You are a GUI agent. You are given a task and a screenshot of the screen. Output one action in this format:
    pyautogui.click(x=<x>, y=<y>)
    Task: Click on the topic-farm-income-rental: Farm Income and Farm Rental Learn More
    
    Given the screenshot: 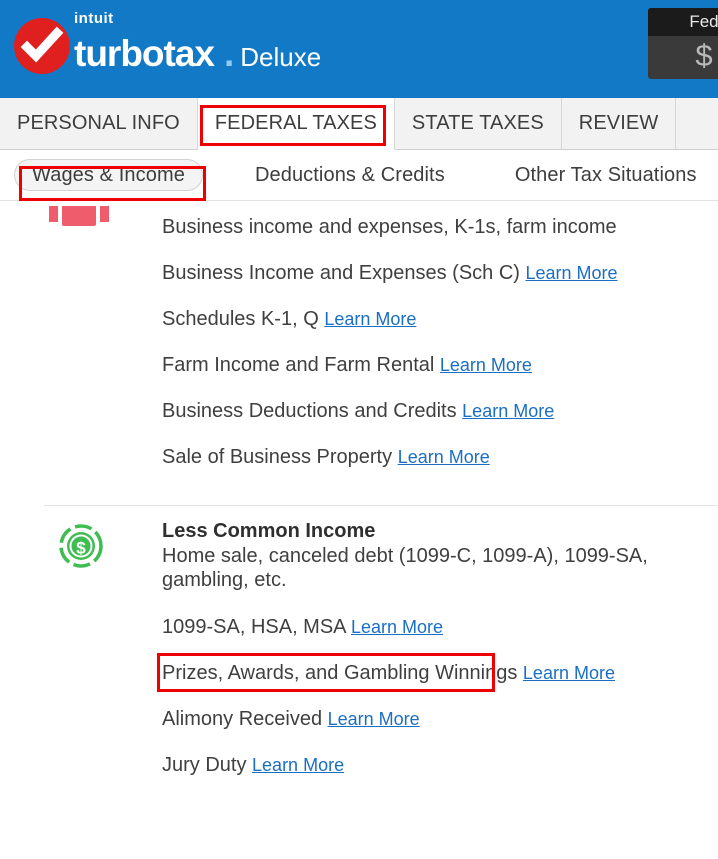 What is the action you would take?
    pyautogui.click(x=440, y=365)
    